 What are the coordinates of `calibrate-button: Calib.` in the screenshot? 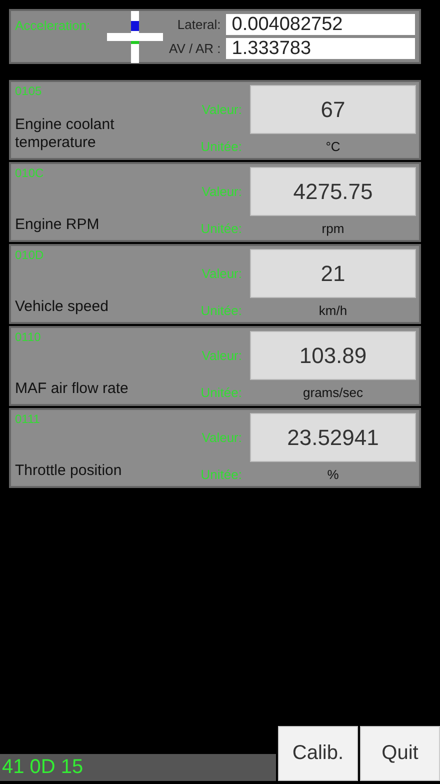 It's located at (318, 753).